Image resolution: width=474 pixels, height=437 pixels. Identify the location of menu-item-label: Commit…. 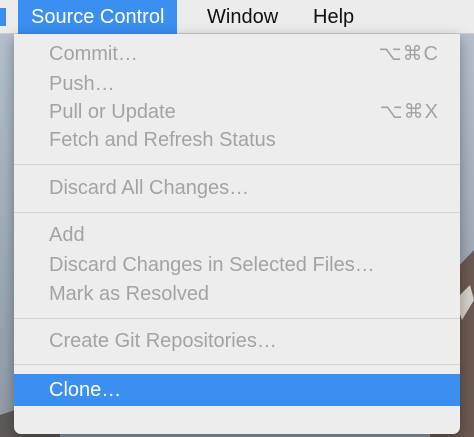
(93, 54).